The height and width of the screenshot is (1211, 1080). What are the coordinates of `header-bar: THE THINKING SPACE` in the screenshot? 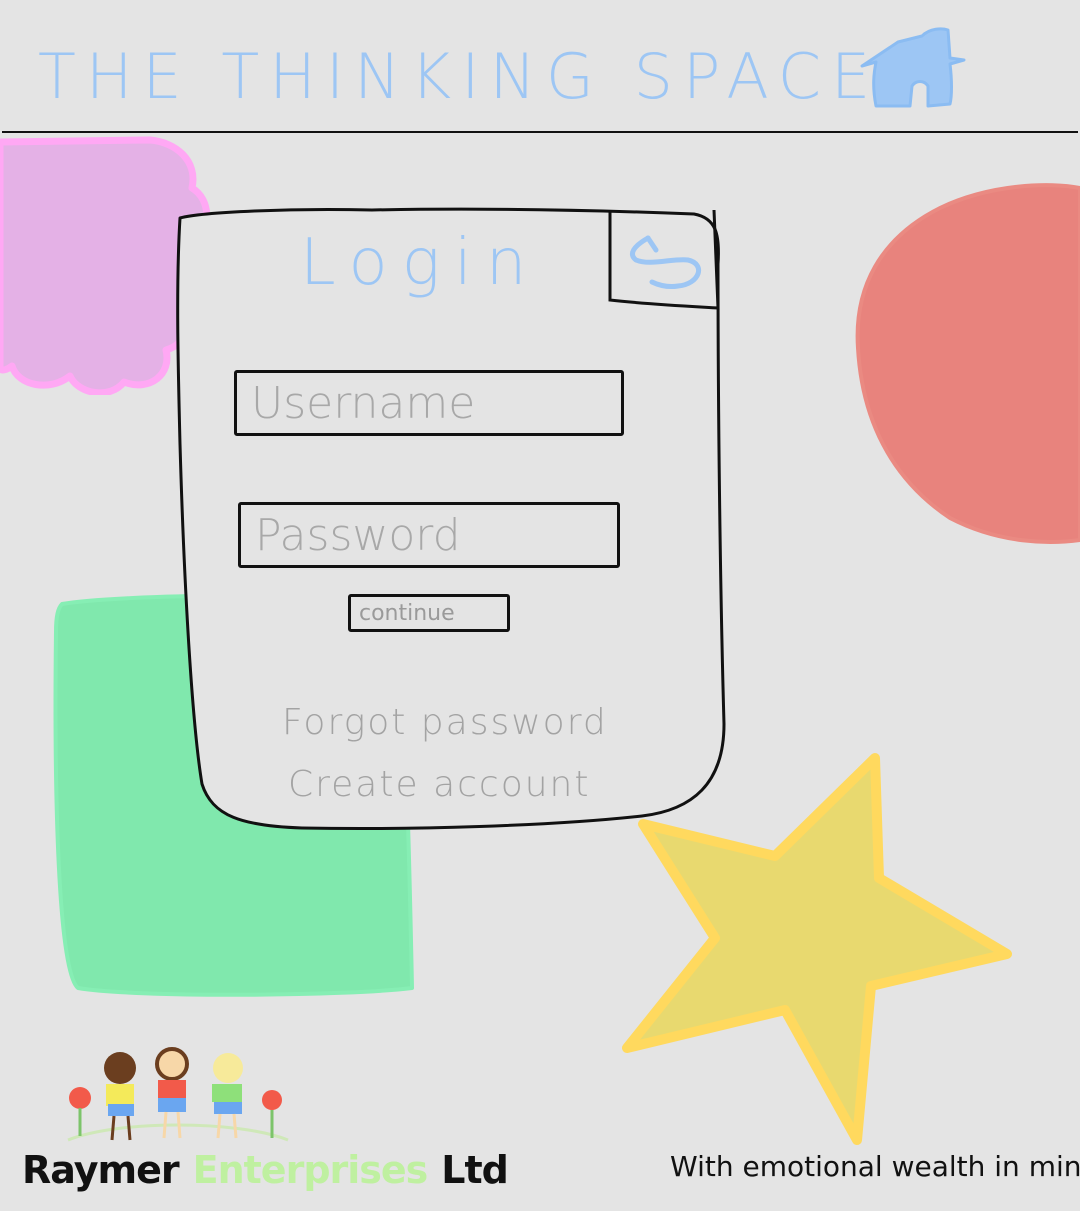 It's located at (540, 66).